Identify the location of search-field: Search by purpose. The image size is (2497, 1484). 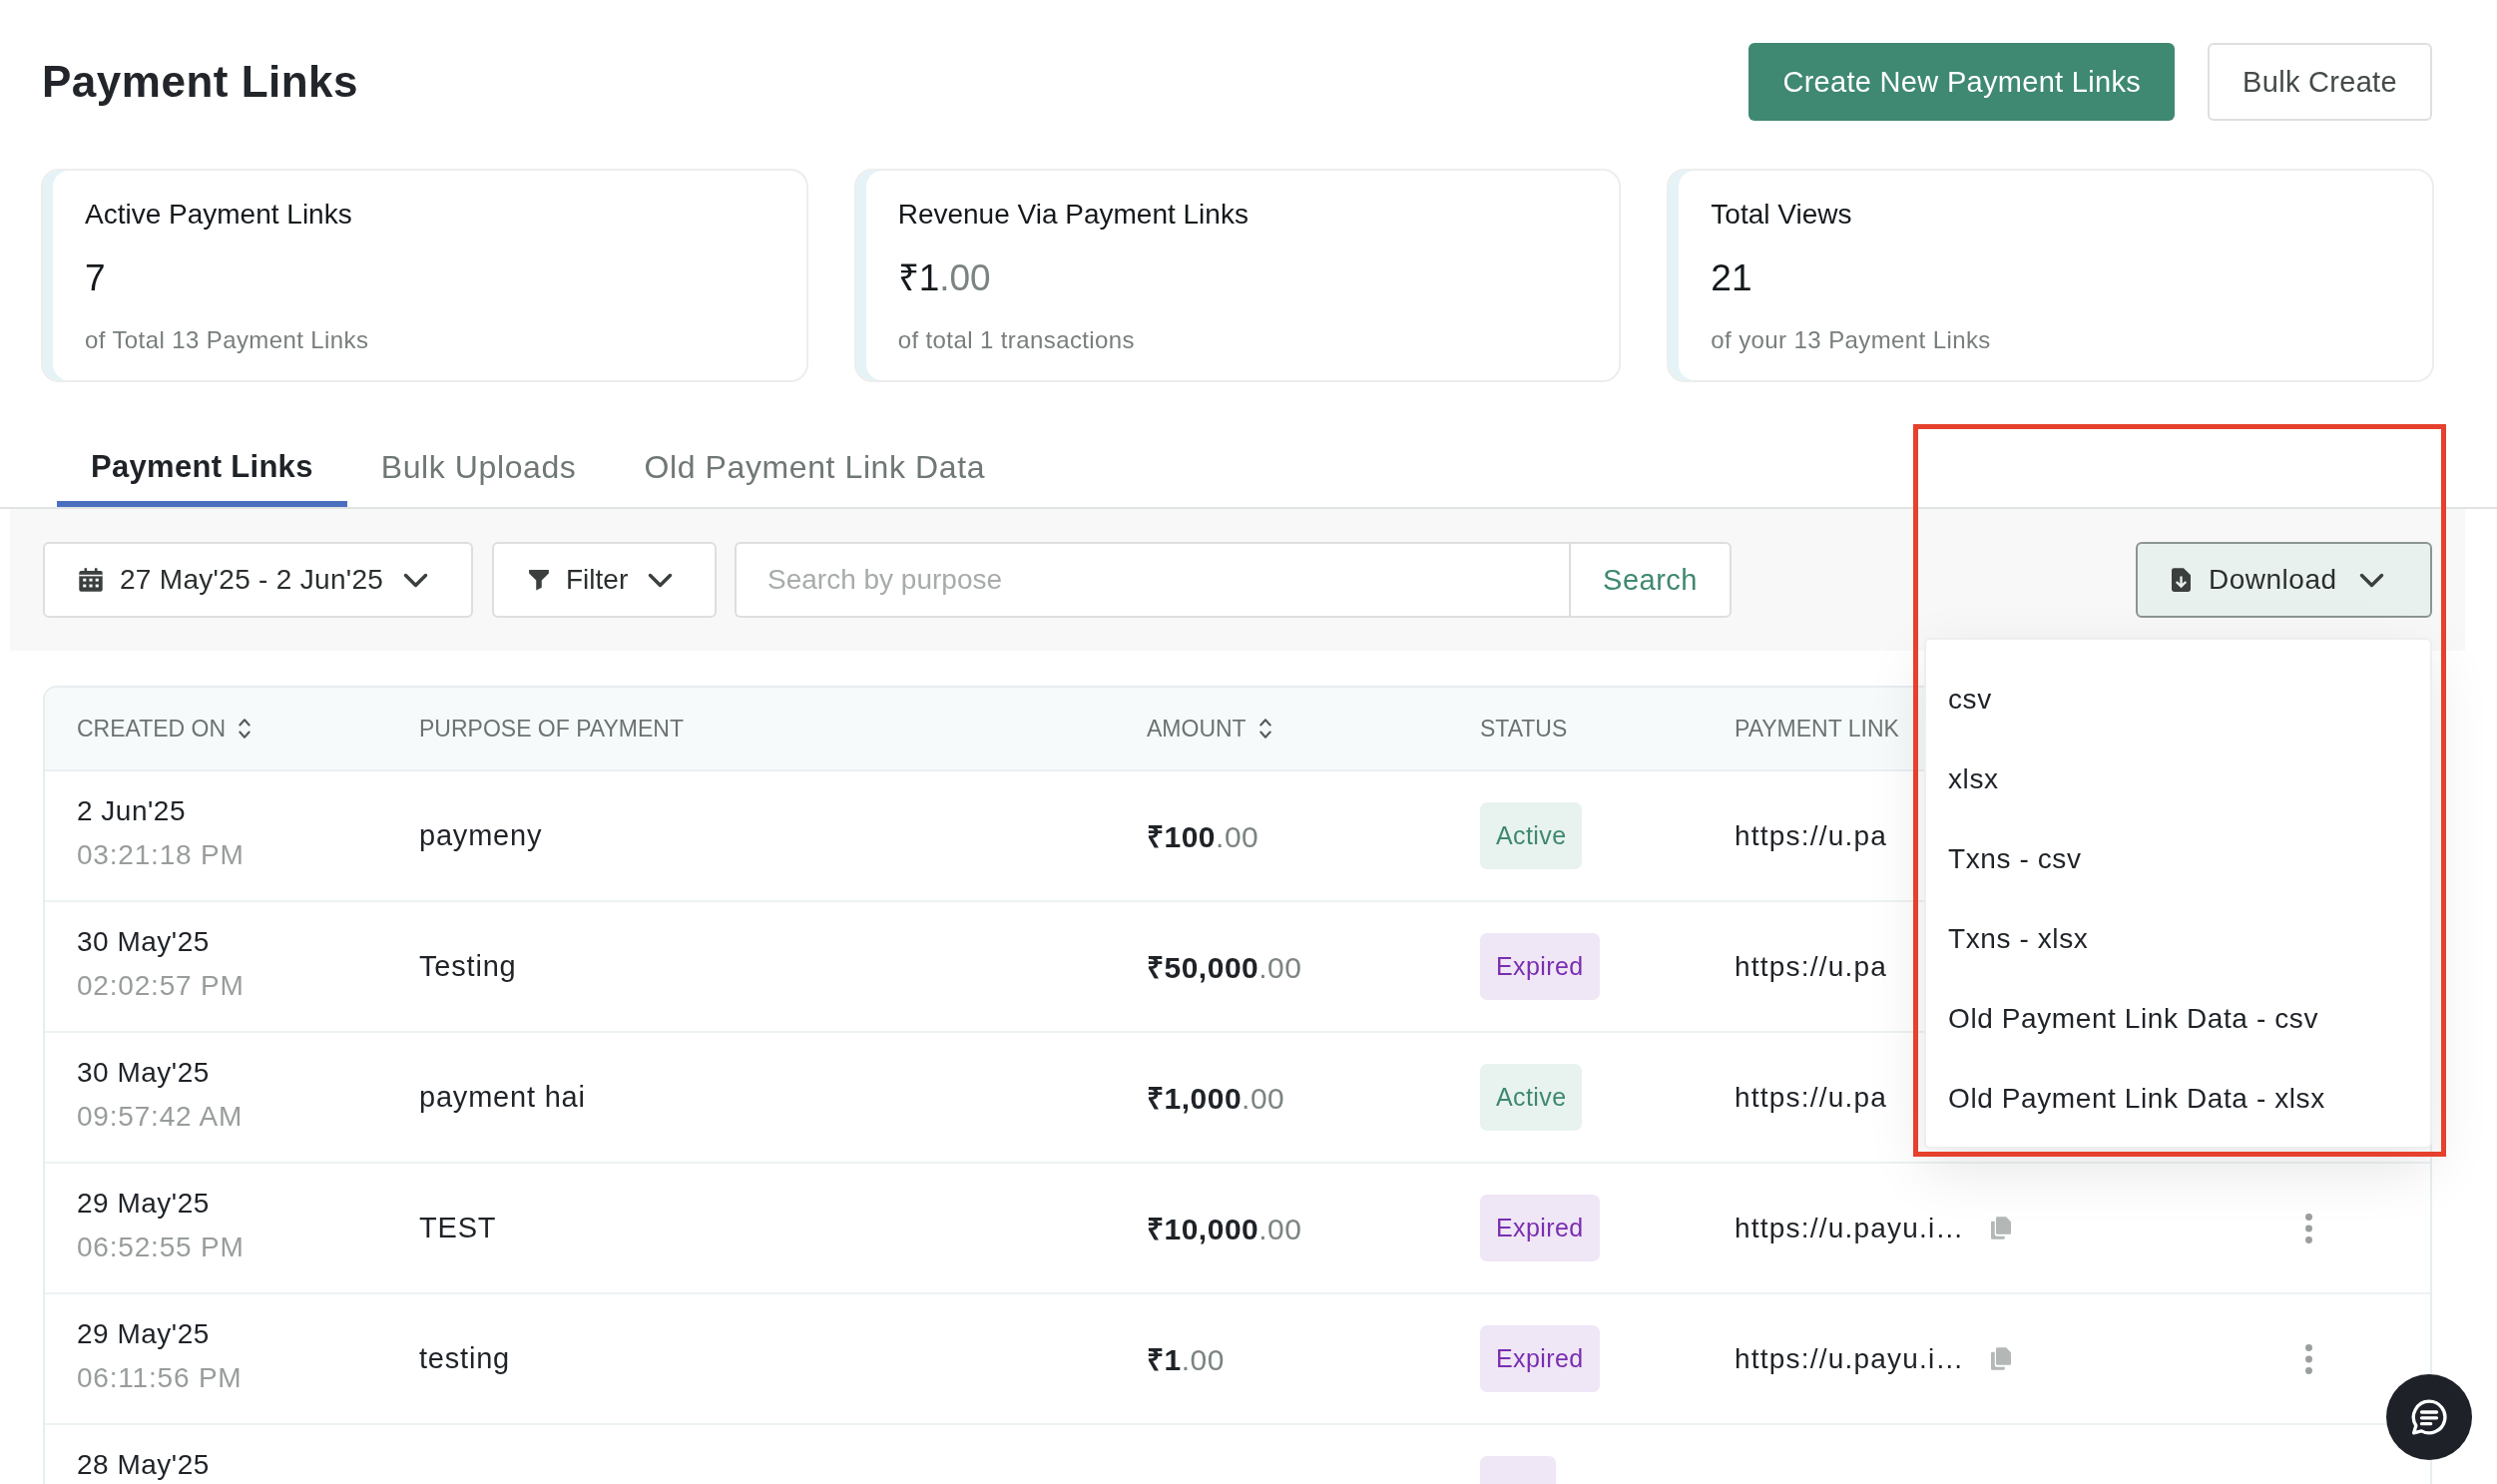
(1152, 580).